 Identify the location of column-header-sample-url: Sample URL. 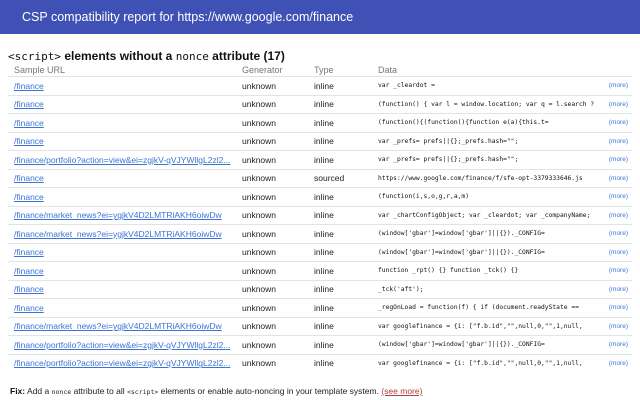
(40, 69).